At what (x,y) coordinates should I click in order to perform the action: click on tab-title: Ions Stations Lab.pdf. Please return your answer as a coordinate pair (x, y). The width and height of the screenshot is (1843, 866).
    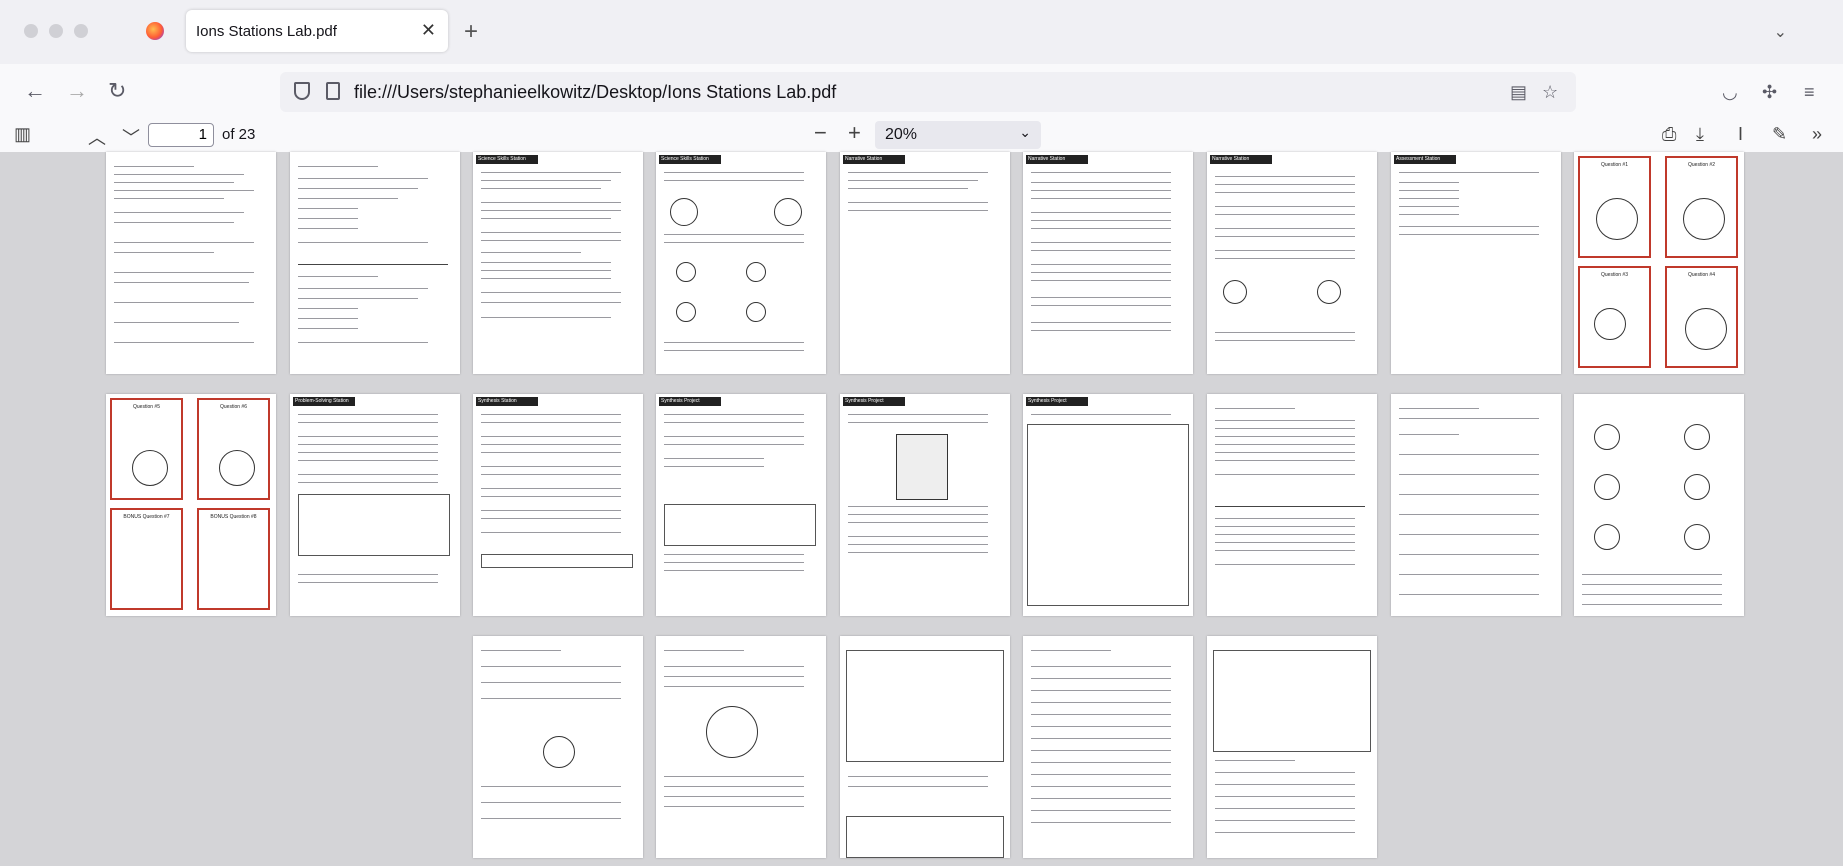
    Looking at the image, I should click on (266, 31).